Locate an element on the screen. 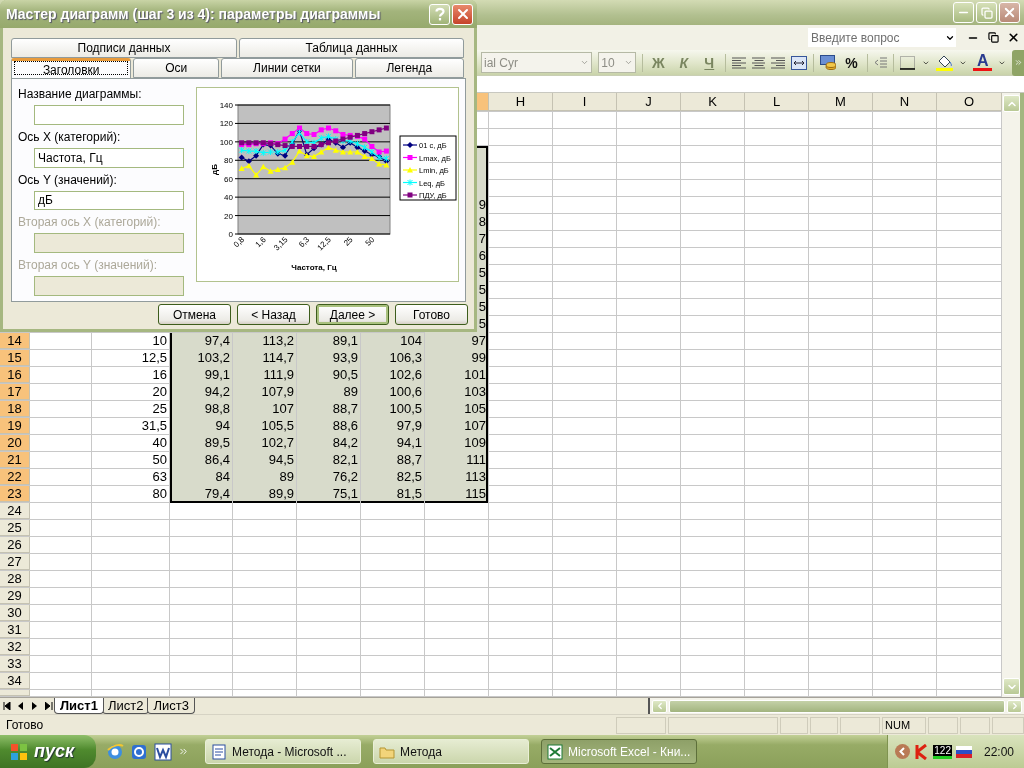 This screenshot has width=1024, height=768. table-cell: 102,6 is located at coordinates (393, 375).